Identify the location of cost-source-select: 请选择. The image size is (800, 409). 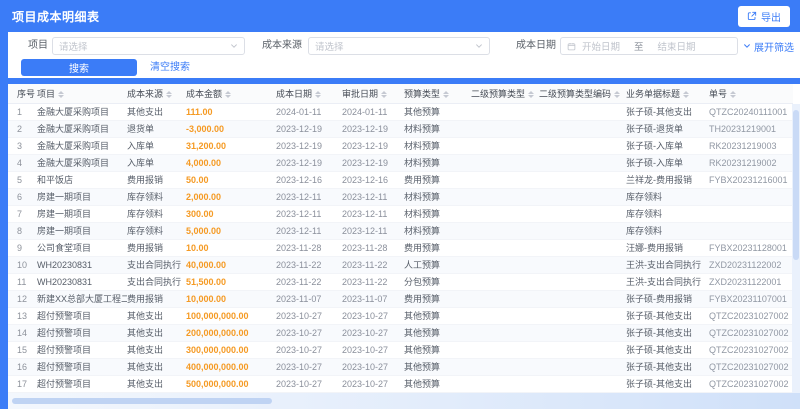
(399, 46).